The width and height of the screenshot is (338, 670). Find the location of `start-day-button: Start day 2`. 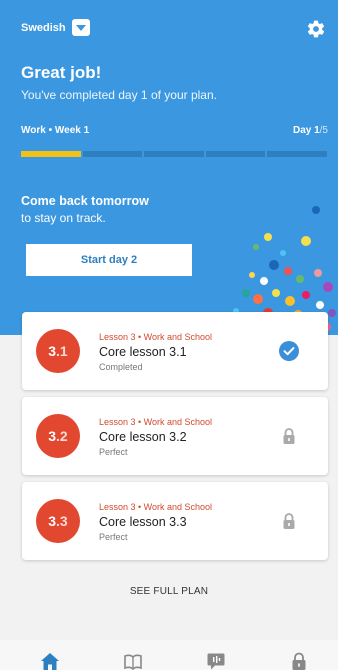

start-day-button: Start day 2 is located at coordinates (109, 260).